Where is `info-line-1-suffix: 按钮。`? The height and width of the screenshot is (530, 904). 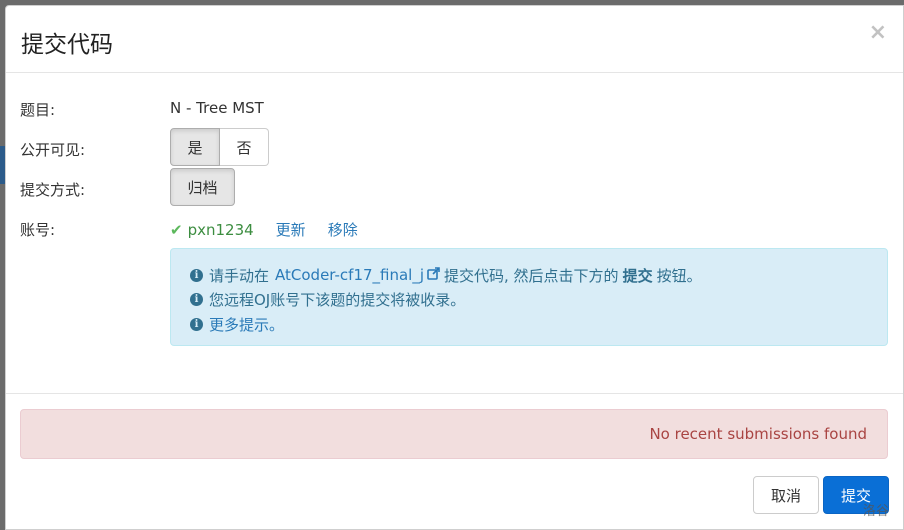 info-line-1-suffix: 按钮。 is located at coordinates (679, 275).